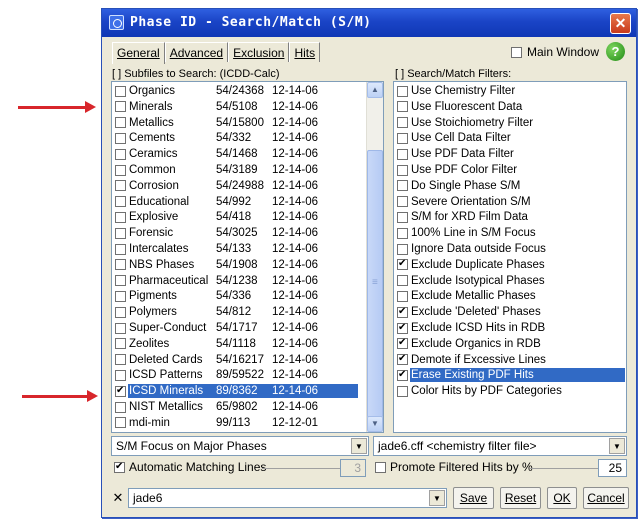 The height and width of the screenshot is (521, 641). What do you see at coordinates (510, 360) in the screenshot?
I see `filter-row: Demote if Excessive Lines` at bounding box center [510, 360].